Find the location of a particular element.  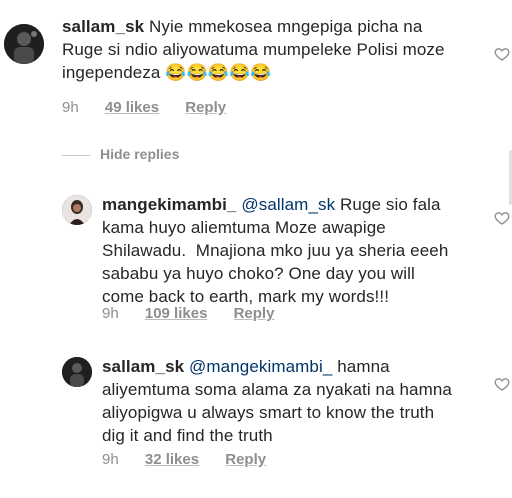

comment-meta: 9h 49 likes Reply is located at coordinates (155, 107).